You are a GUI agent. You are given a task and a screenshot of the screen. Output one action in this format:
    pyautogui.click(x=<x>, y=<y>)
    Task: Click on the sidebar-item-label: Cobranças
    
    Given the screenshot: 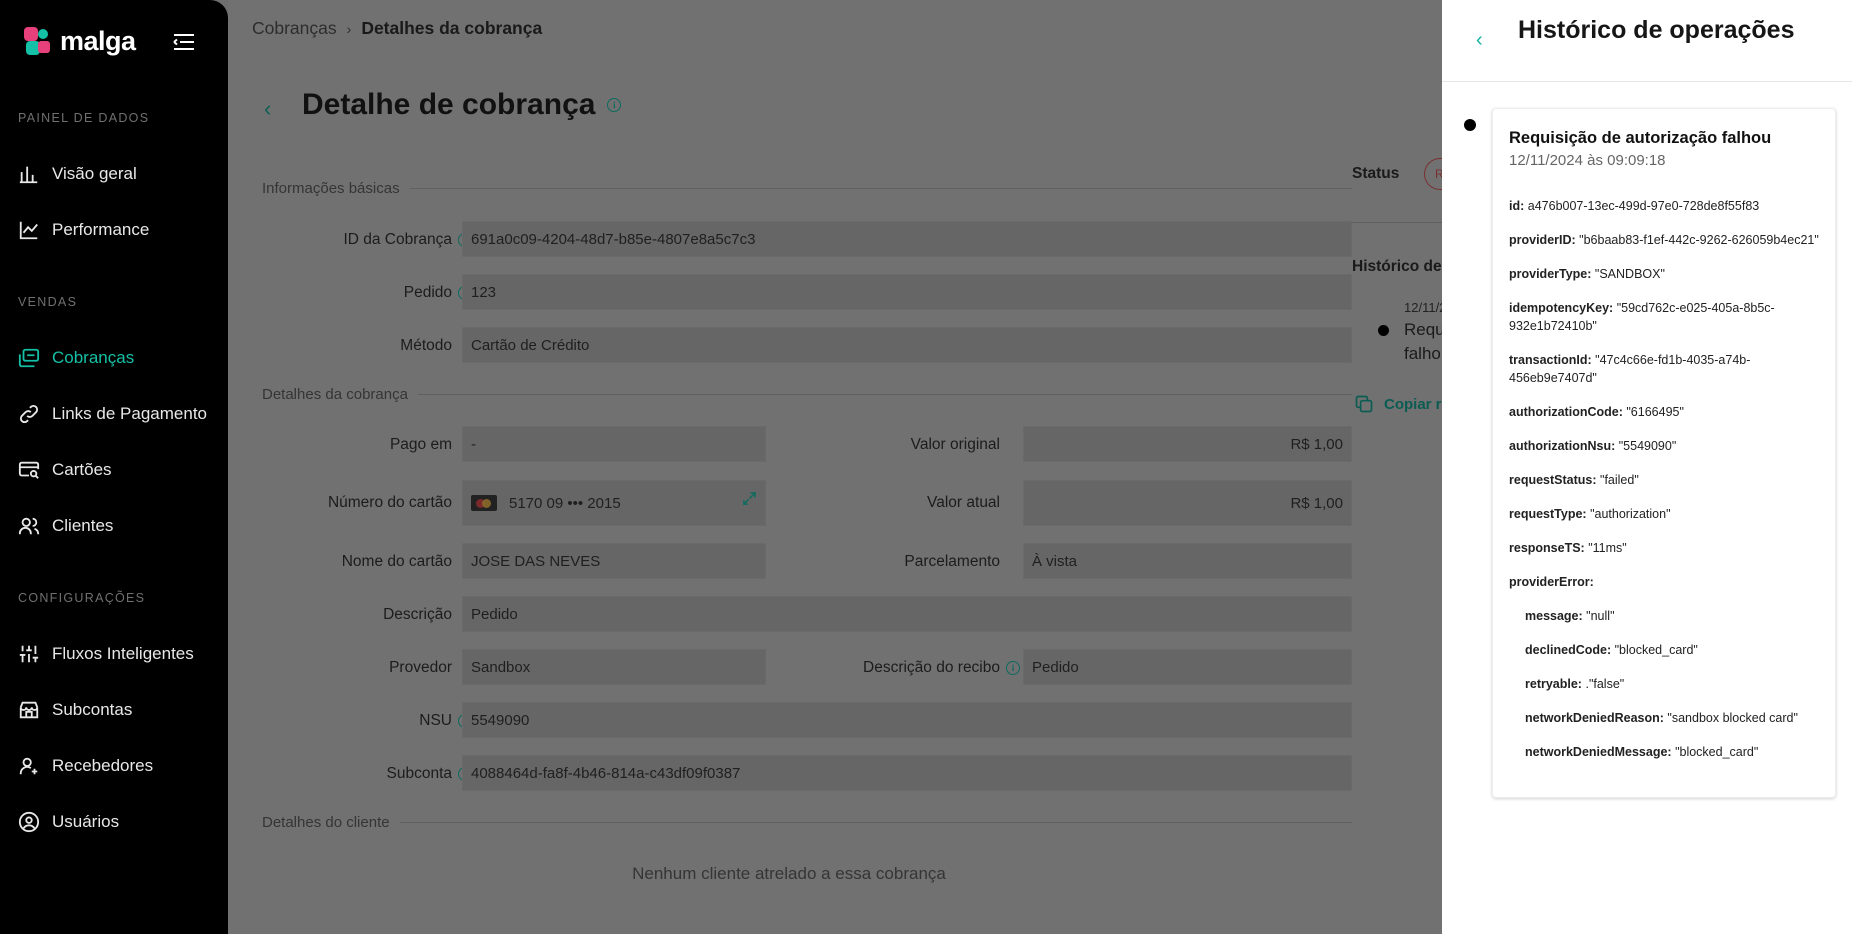 What is the action you would take?
    pyautogui.click(x=93, y=357)
    